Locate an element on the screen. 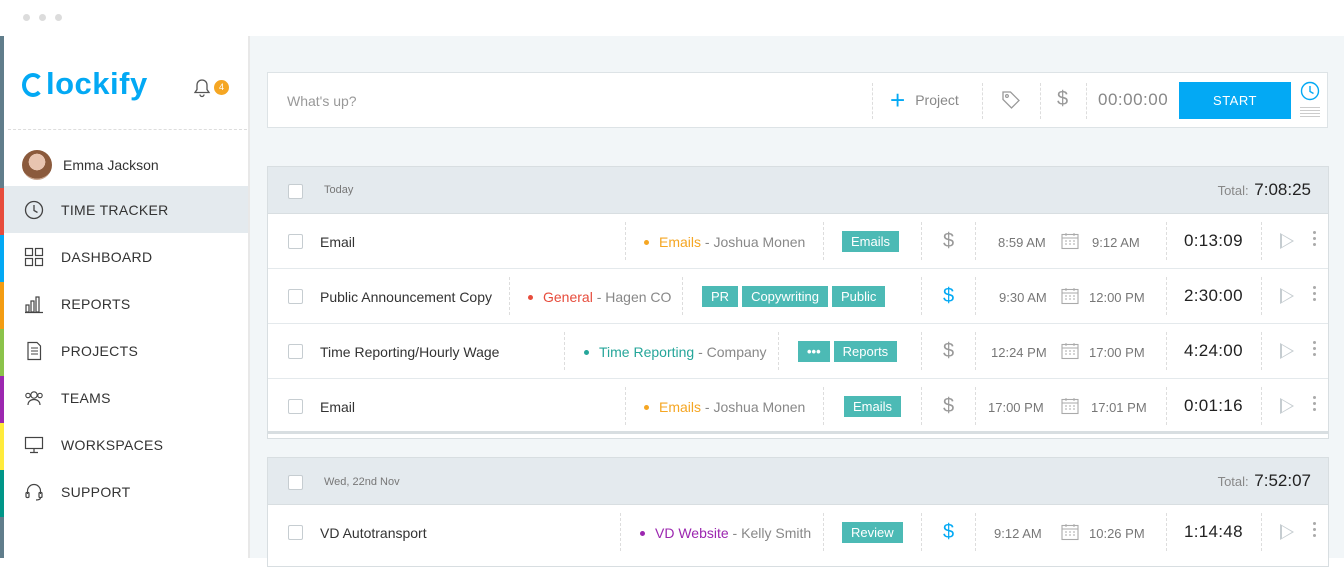 Image resolution: width=1344 pixels, height=567 pixels. sidebar-item-label: PROJECTS is located at coordinates (100, 350).